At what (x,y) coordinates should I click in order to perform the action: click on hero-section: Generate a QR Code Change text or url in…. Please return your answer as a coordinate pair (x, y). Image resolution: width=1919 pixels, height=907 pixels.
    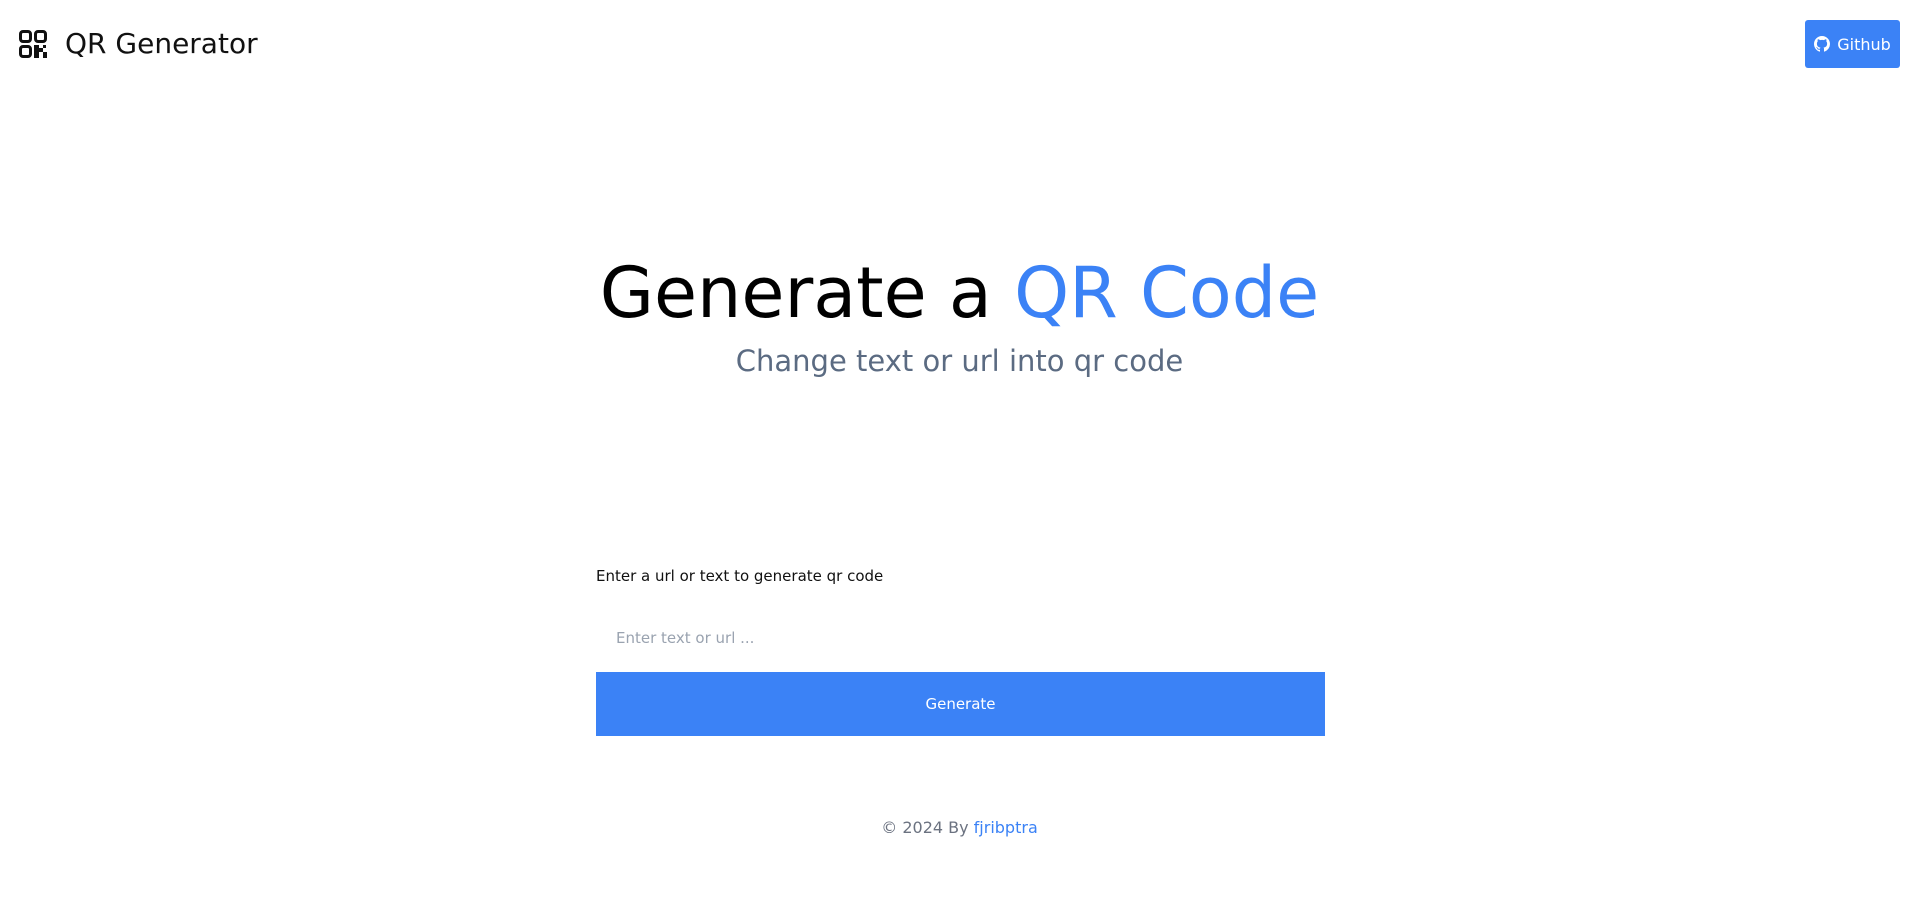
    Looking at the image, I should click on (959, 316).